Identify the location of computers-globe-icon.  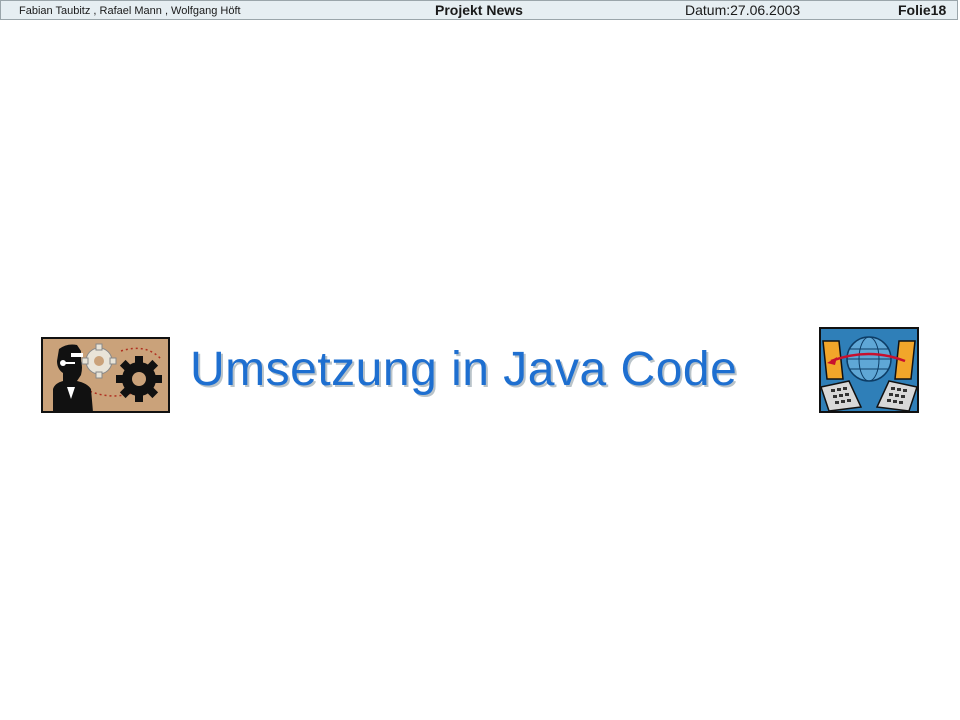
(869, 370).